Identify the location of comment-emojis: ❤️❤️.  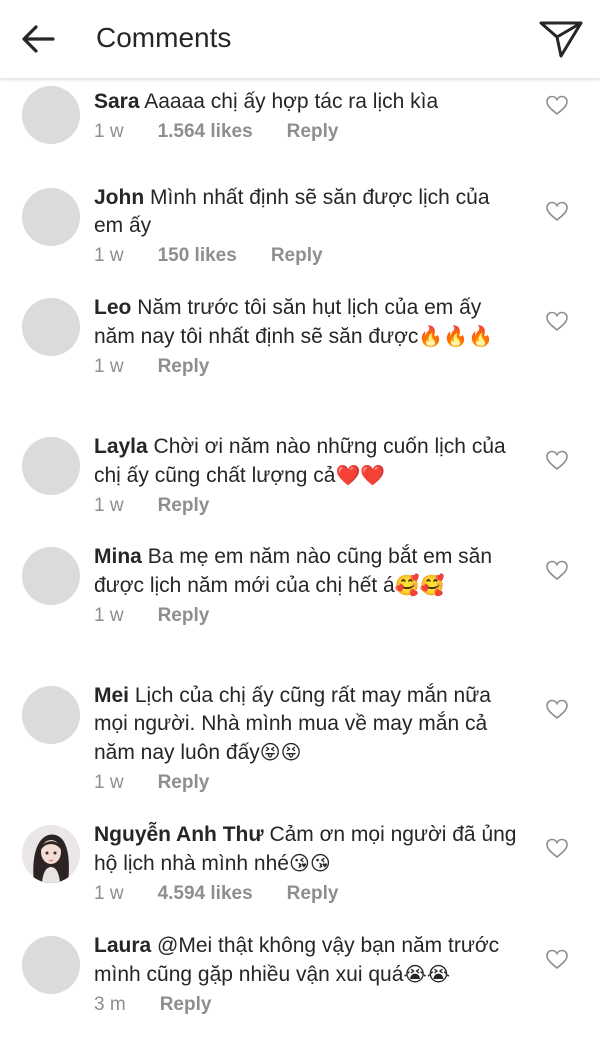
(360, 475).